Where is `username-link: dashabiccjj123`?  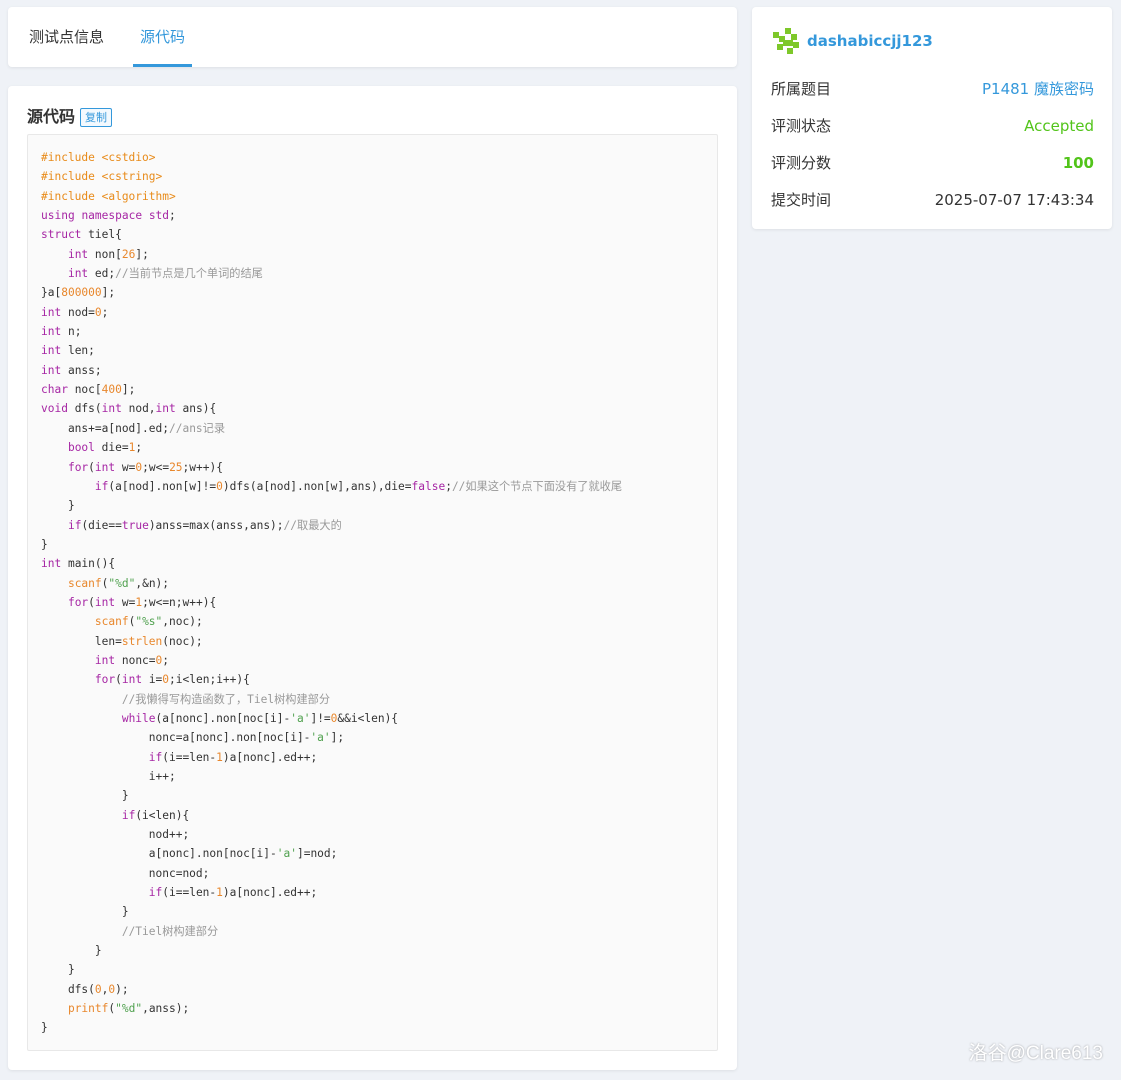
username-link: dashabiccjj123 is located at coordinates (870, 41).